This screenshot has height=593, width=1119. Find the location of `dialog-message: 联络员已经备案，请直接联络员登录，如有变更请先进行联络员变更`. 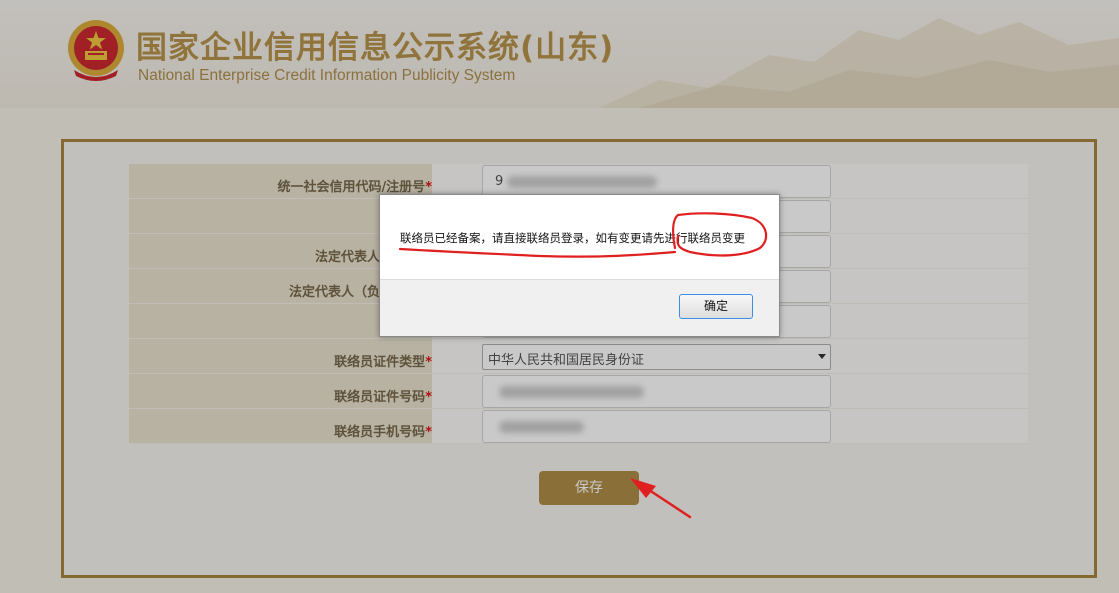

dialog-message: 联络员已经备案，请直接联络员登录，如有变更请先进行联络员变更 is located at coordinates (572, 238).